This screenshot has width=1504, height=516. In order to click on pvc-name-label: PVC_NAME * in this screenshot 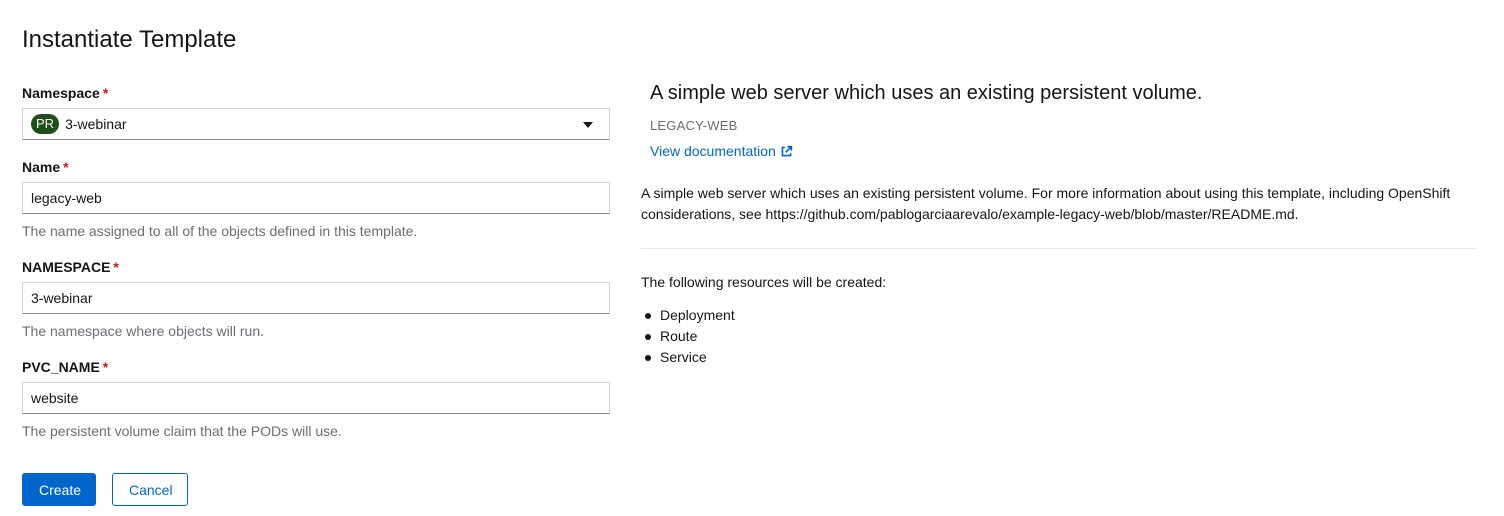, I will do `click(316, 367)`.